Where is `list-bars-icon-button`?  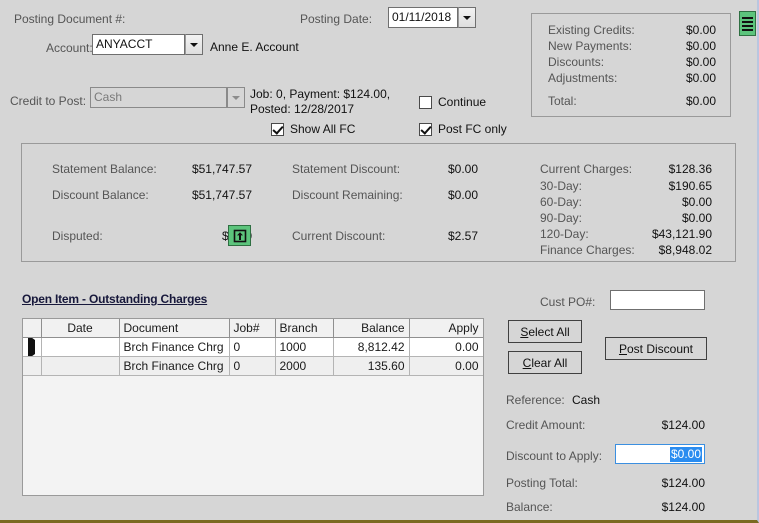
list-bars-icon-button is located at coordinates (747, 23).